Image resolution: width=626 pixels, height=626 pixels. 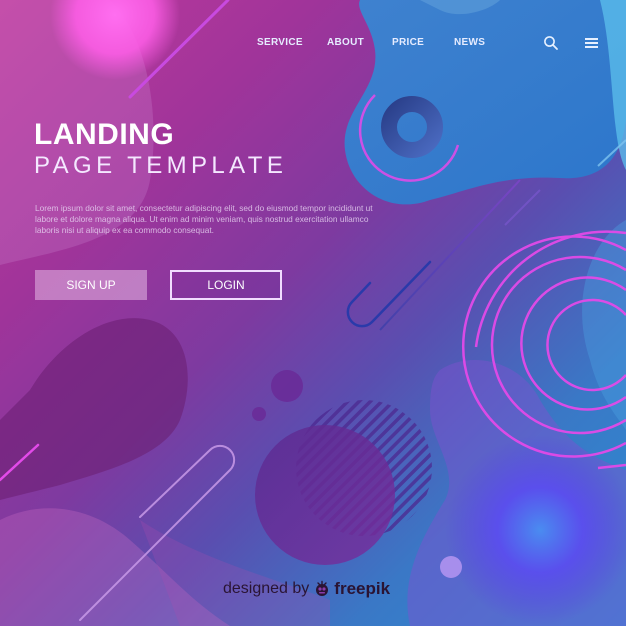 What do you see at coordinates (592, 43) in the screenshot?
I see `hamburger-menu-icon` at bounding box center [592, 43].